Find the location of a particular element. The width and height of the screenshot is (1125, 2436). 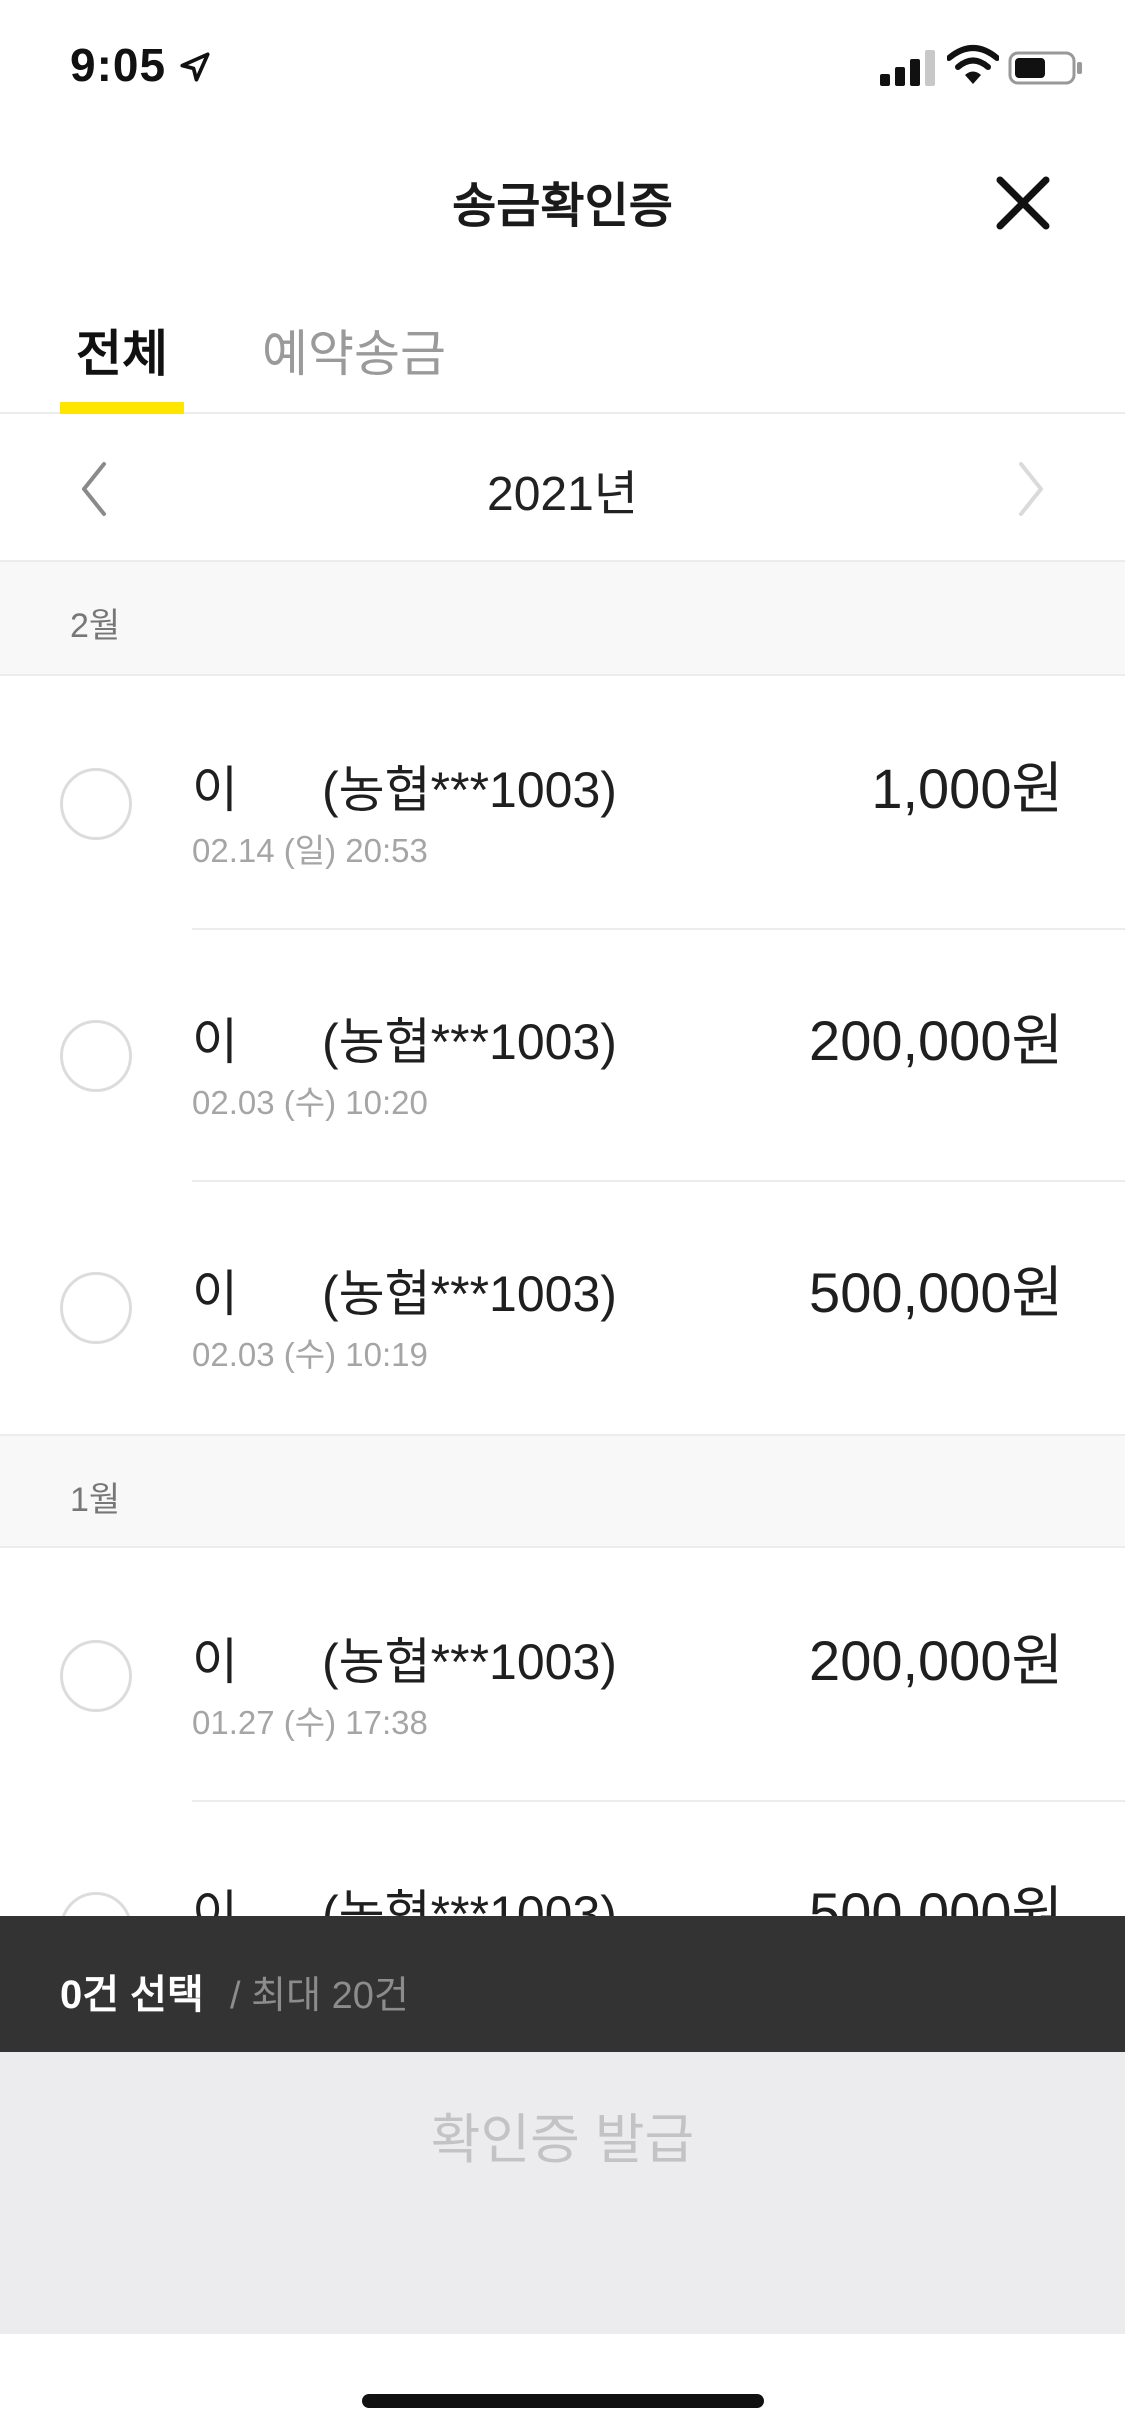

year-label: 2021년 is located at coordinates (562, 494).